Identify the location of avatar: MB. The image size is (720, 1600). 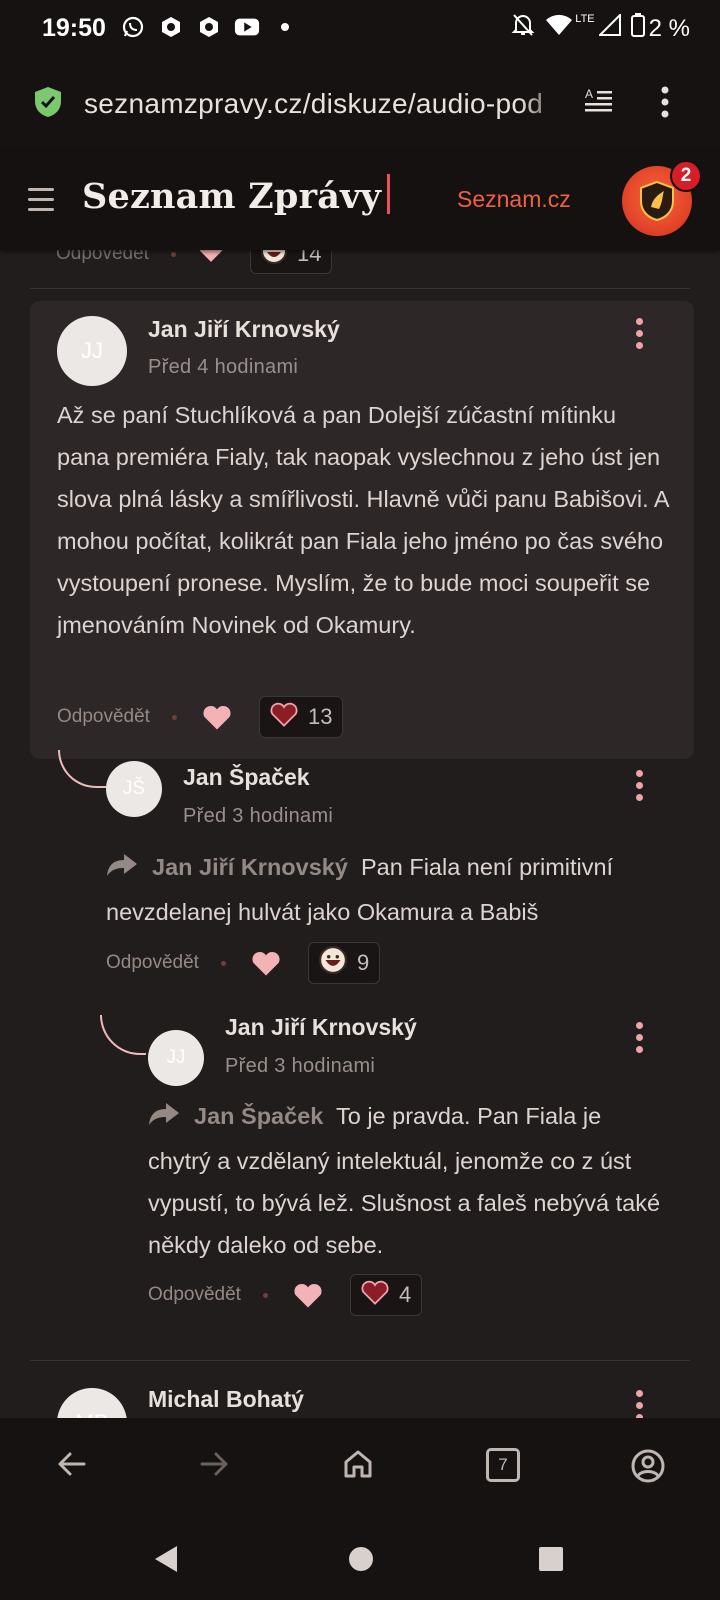
(92, 1403).